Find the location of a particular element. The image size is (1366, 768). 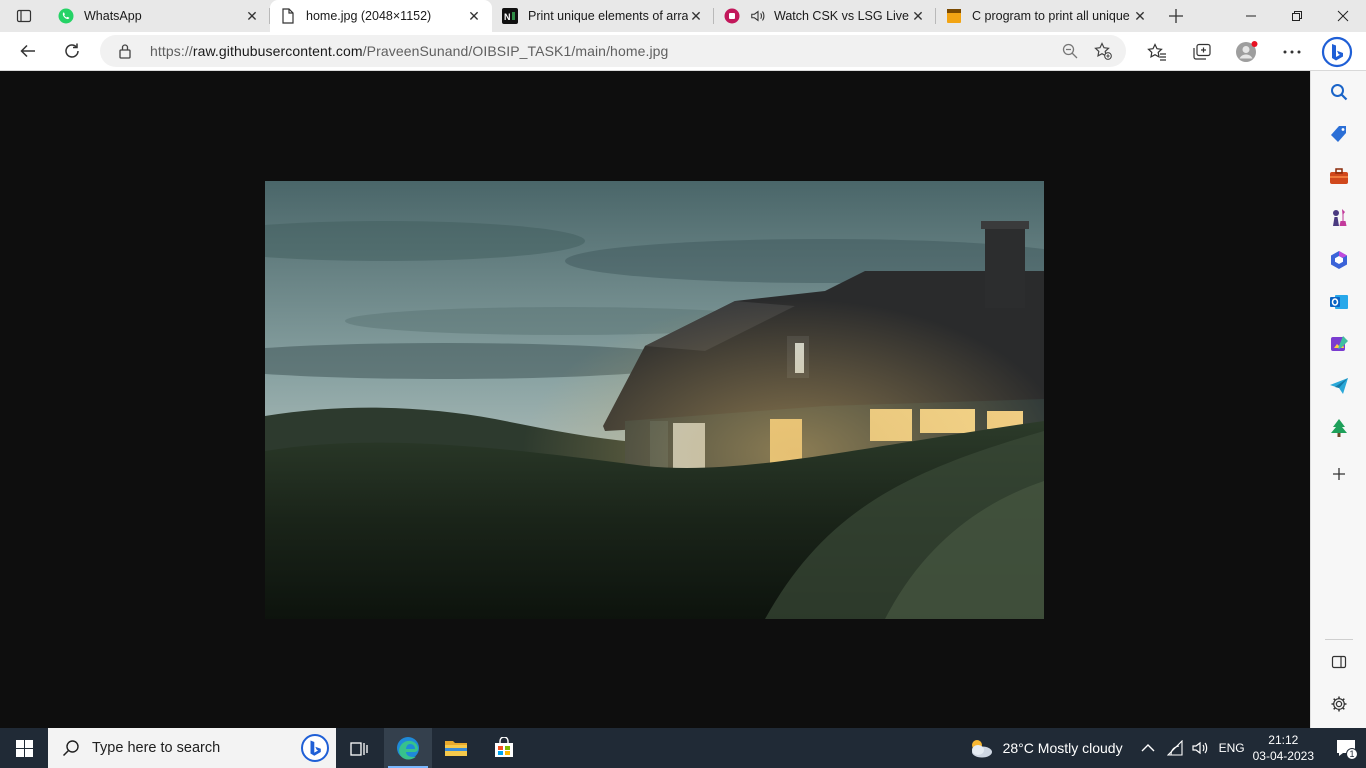

clock-date: 03-04-2023 is located at coordinates (1283, 756).